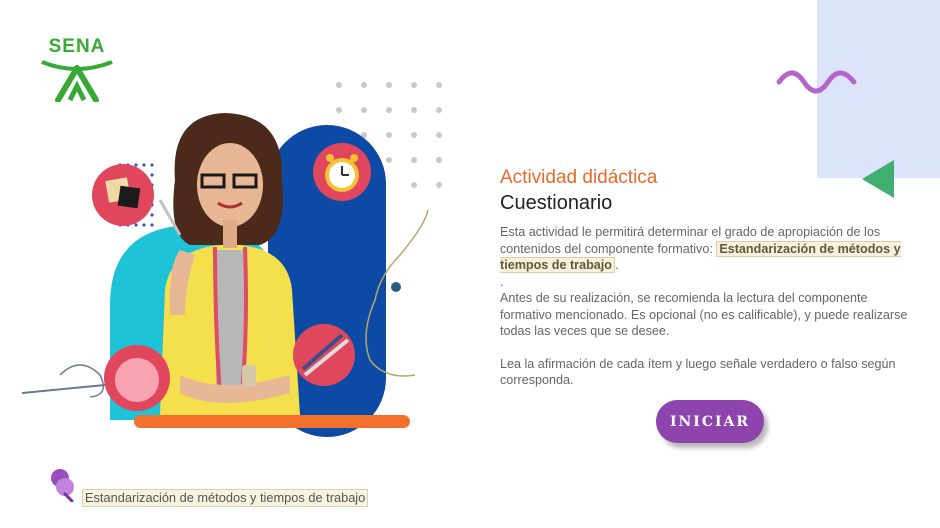  Describe the element at coordinates (324, 355) in the screenshot. I see `scissors-circle` at that location.